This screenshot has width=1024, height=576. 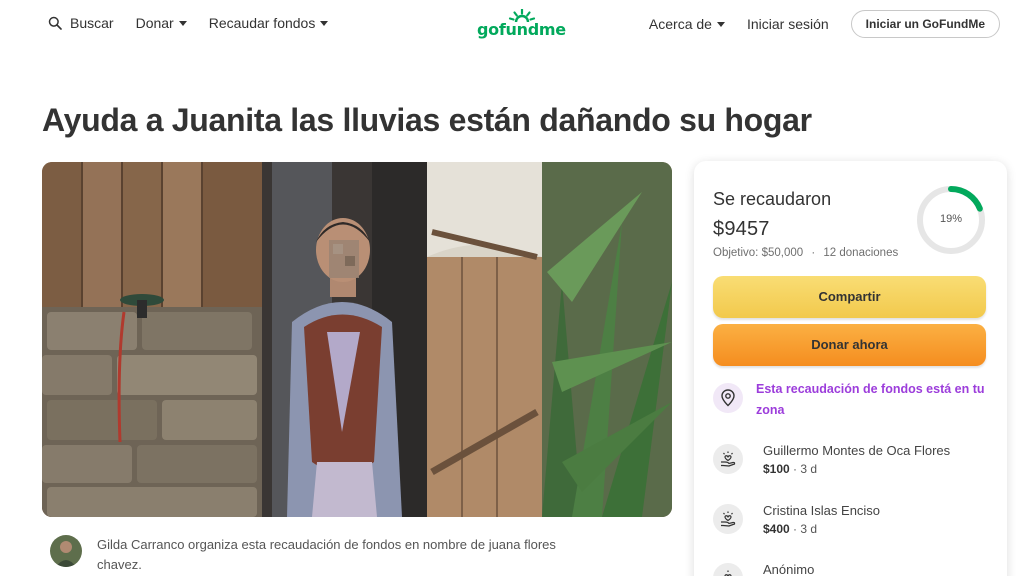 What do you see at coordinates (925, 24) in the screenshot?
I see `start-gofundme-button: Iniciar un GoFundMe` at bounding box center [925, 24].